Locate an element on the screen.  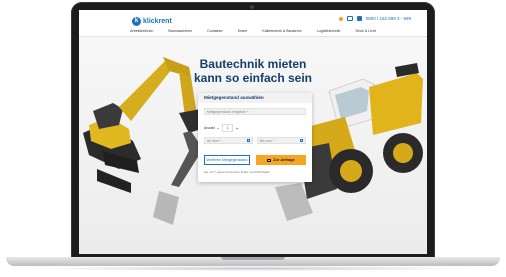
hero-title-line-1: Bautechnik mieten is located at coordinates (253, 64).